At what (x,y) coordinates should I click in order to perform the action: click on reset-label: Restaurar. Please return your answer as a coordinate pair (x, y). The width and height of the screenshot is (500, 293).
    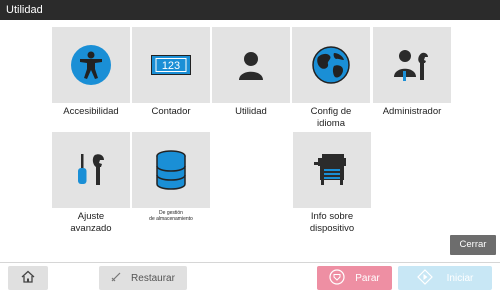
    Looking at the image, I should click on (153, 278).